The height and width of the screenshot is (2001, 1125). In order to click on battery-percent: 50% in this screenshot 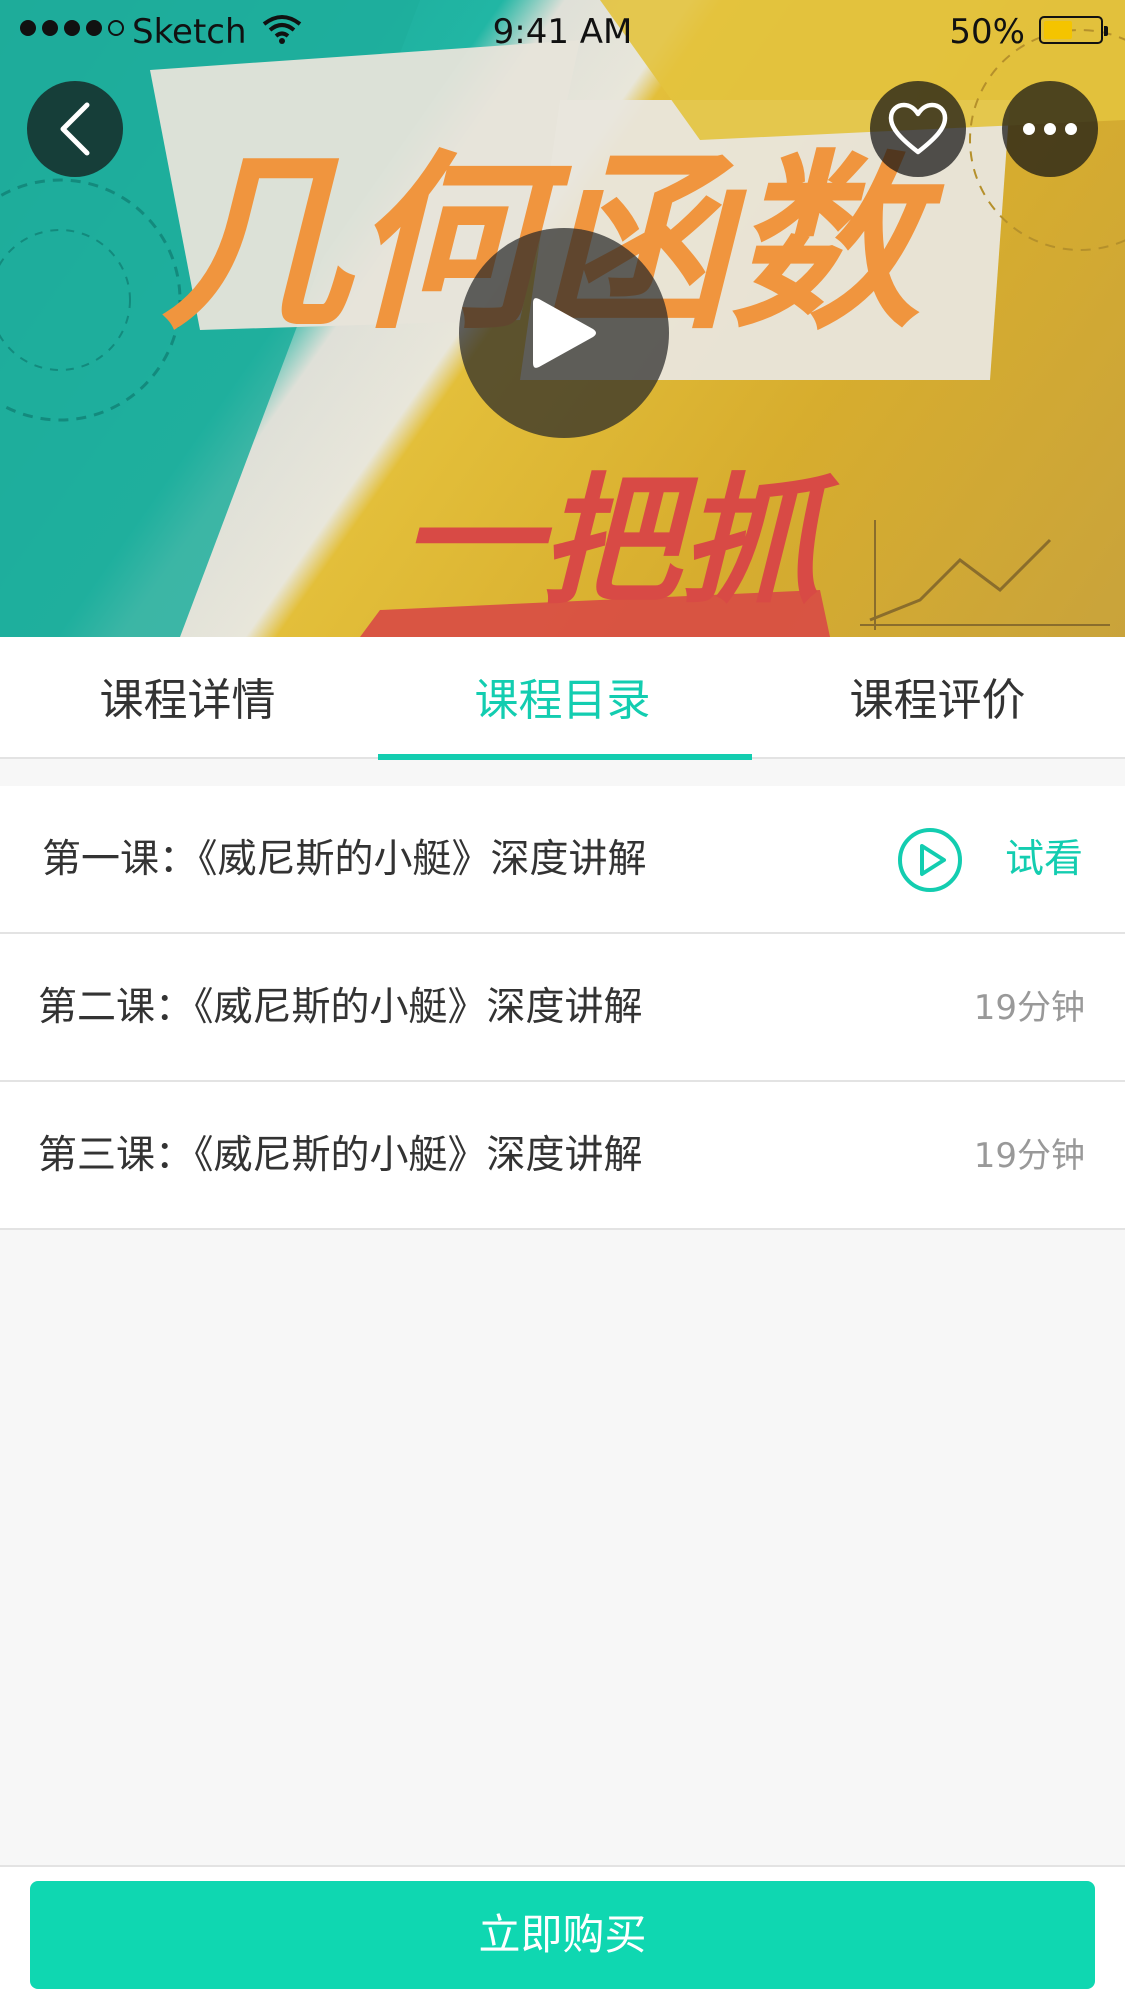, I will do `click(987, 32)`.